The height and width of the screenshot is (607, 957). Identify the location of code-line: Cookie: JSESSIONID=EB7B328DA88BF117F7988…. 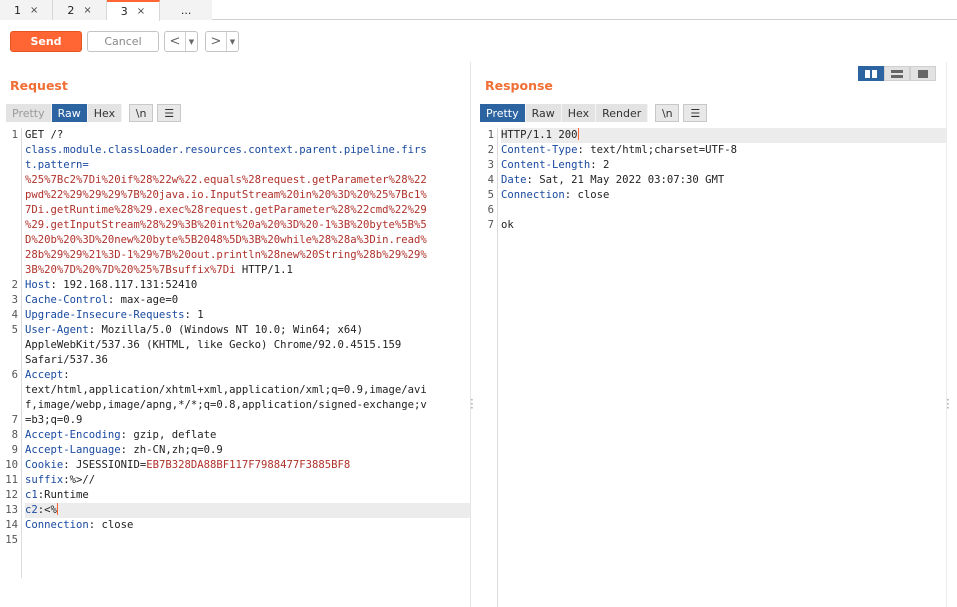
(247, 465).